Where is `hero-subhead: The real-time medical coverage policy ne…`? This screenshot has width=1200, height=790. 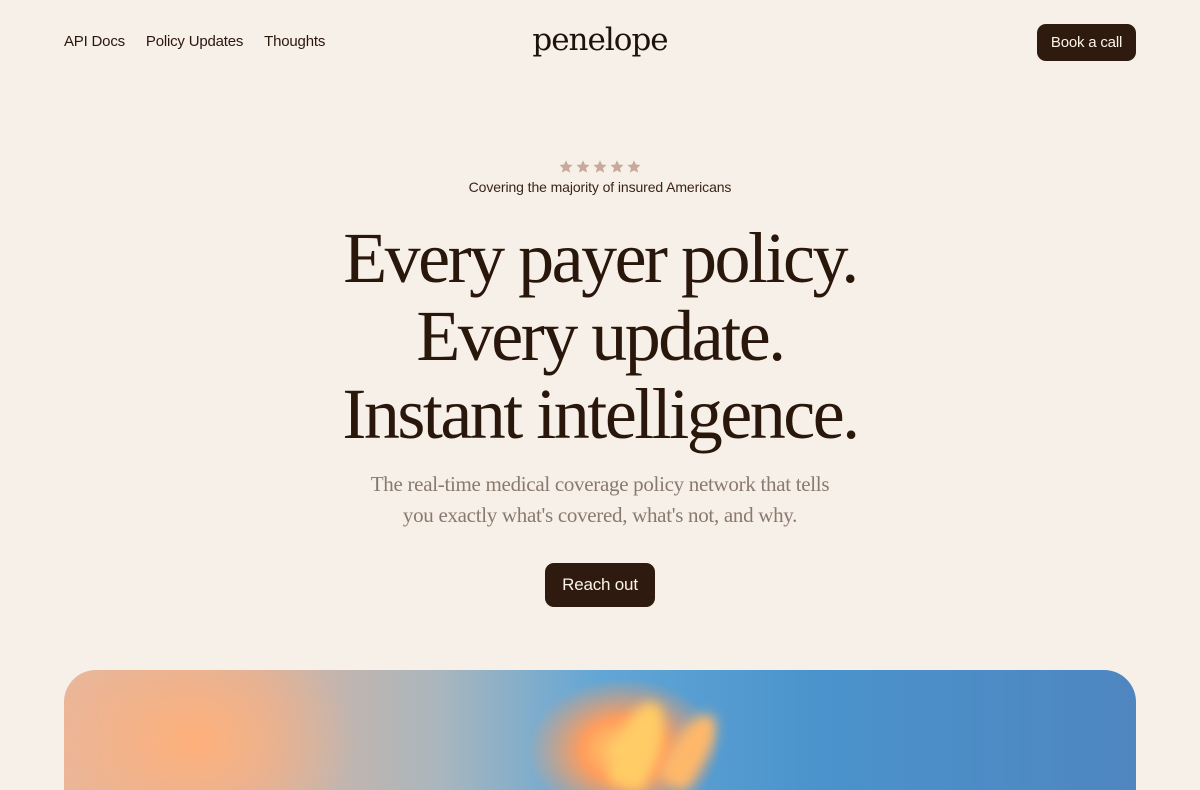
hero-subhead: The real-time medical coverage policy ne… is located at coordinates (600, 499).